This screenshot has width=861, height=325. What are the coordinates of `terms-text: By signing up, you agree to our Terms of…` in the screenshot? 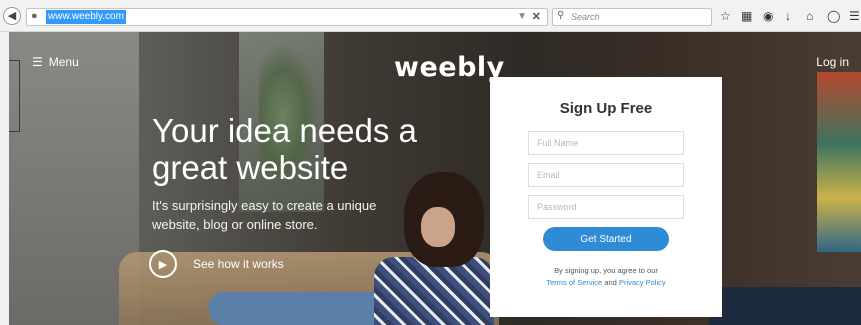 It's located at (606, 277).